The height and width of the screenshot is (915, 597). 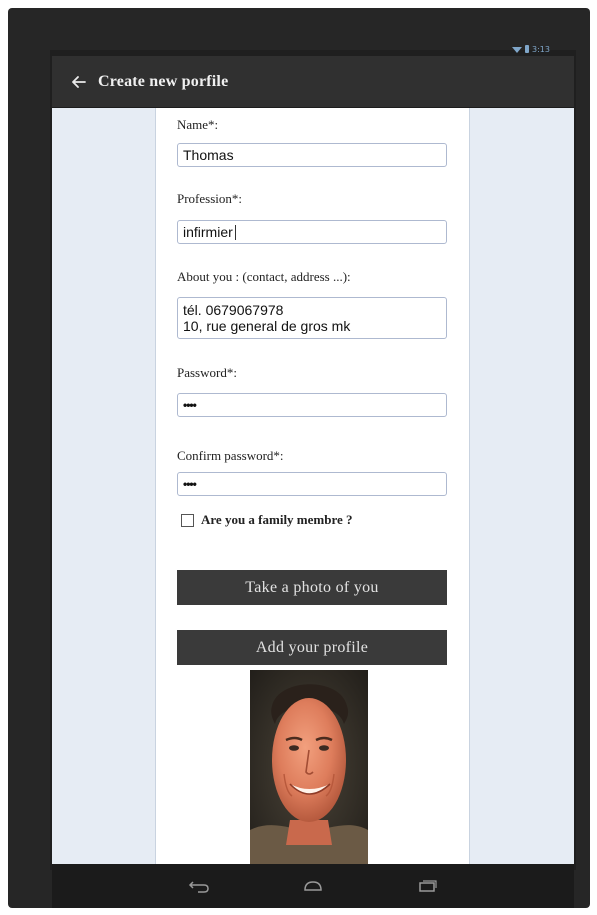 I want to click on arrow-back-icon, so click(x=79, y=82).